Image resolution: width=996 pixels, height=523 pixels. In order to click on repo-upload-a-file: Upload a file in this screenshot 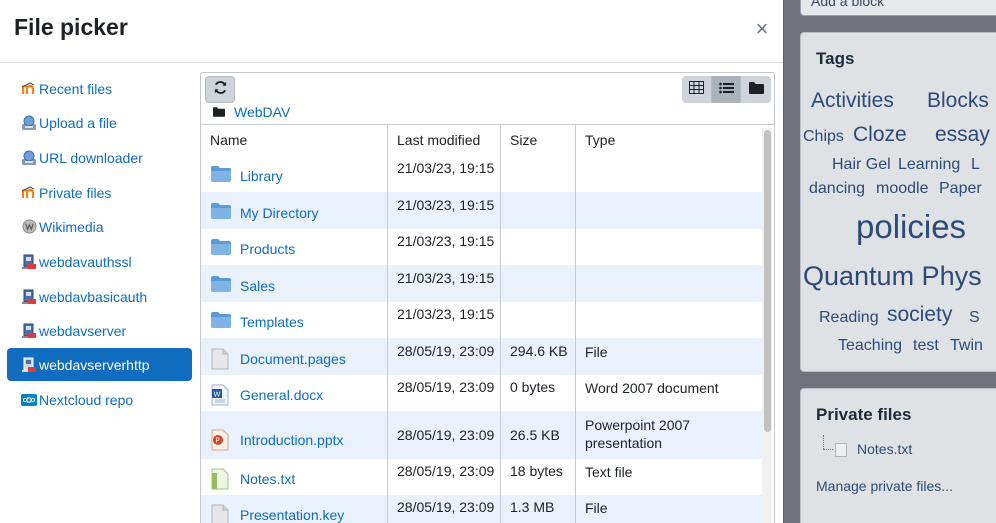, I will do `click(99, 122)`.